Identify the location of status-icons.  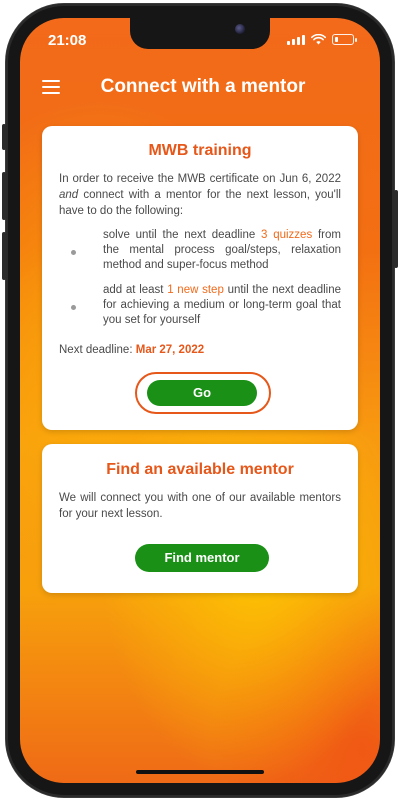
(322, 39).